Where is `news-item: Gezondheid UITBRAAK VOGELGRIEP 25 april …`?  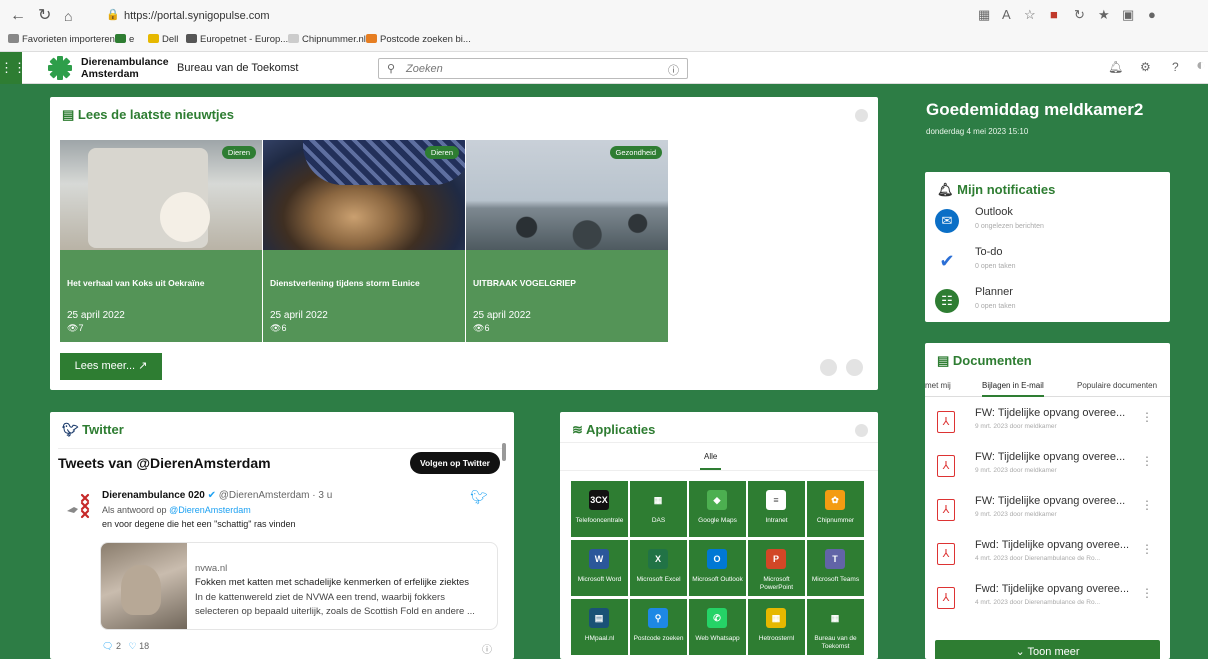 news-item: Gezondheid UITBRAAK VOGELGRIEP 25 april … is located at coordinates (567, 241).